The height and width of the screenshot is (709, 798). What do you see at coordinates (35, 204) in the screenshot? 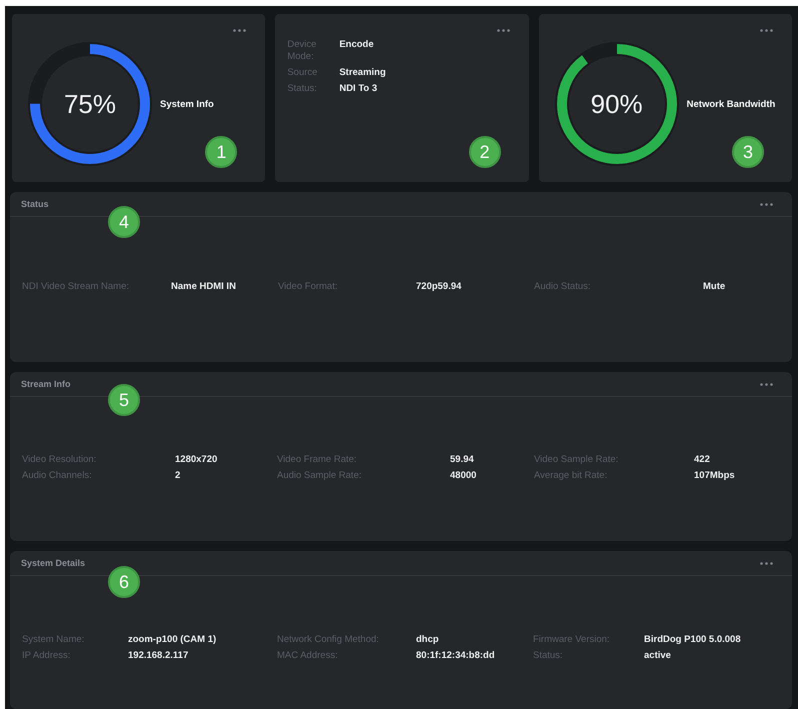
I see `panel-title: Status` at bounding box center [35, 204].